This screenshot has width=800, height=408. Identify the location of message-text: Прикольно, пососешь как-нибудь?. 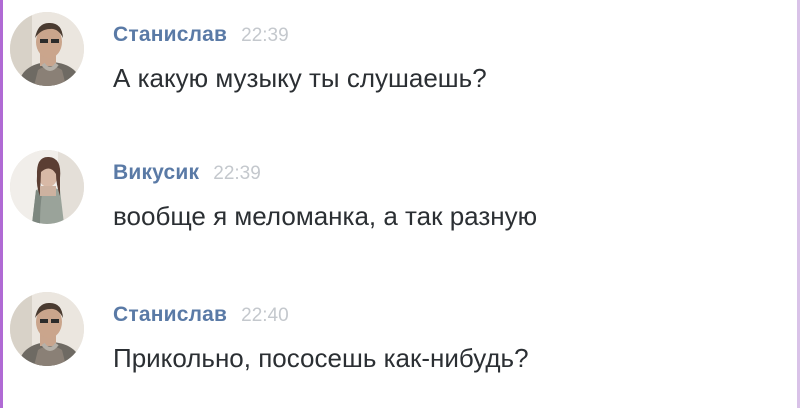
(321, 358).